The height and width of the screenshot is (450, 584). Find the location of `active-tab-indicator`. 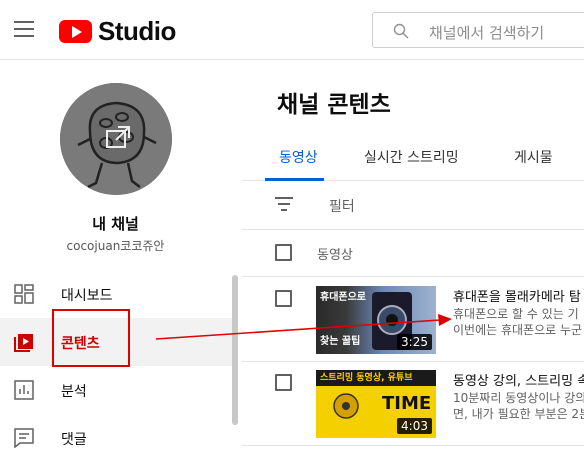

active-tab-indicator is located at coordinates (294, 179).